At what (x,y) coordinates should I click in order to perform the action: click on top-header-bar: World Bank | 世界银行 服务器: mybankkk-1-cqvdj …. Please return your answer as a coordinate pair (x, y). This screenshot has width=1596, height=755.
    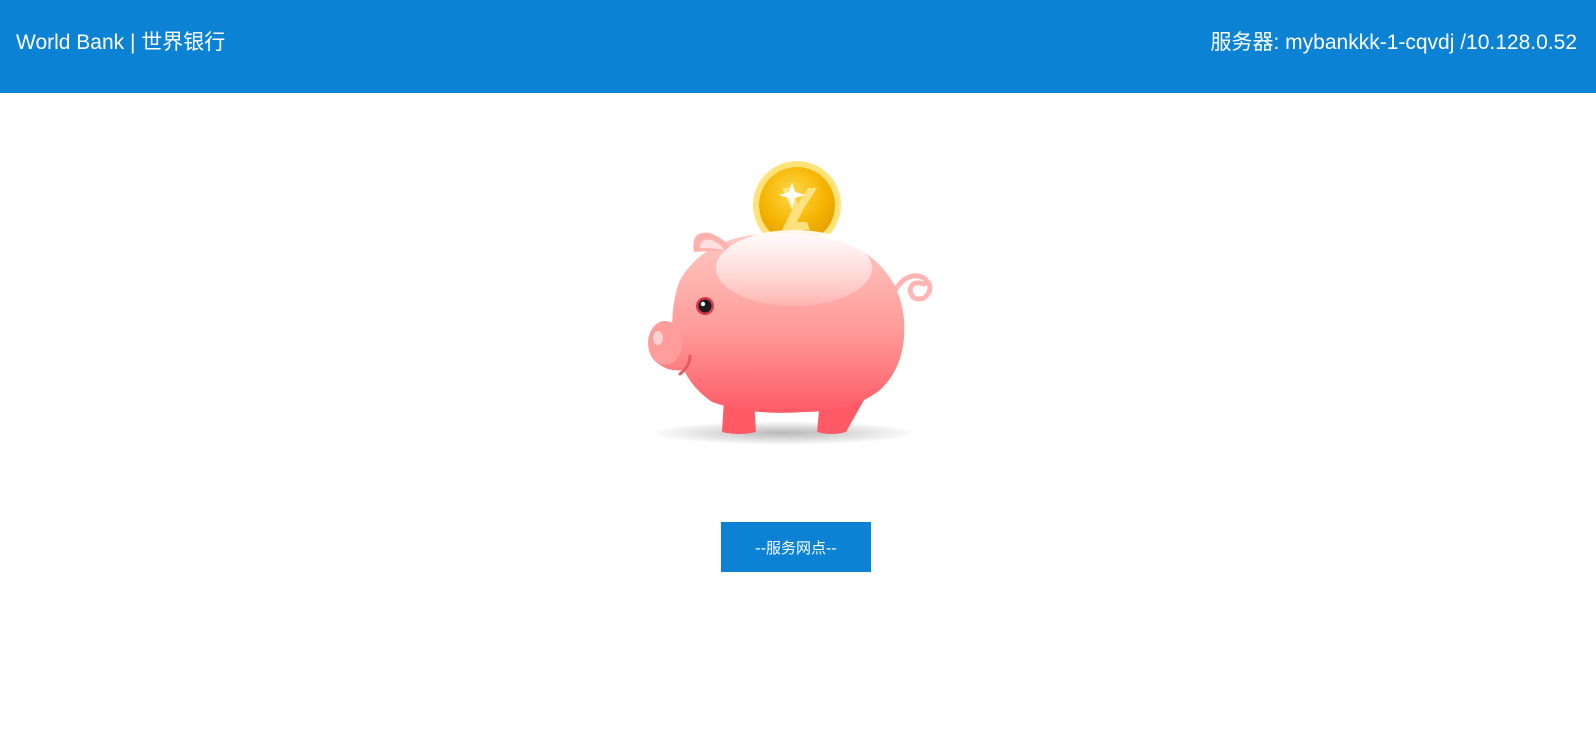
    Looking at the image, I should click on (798, 46).